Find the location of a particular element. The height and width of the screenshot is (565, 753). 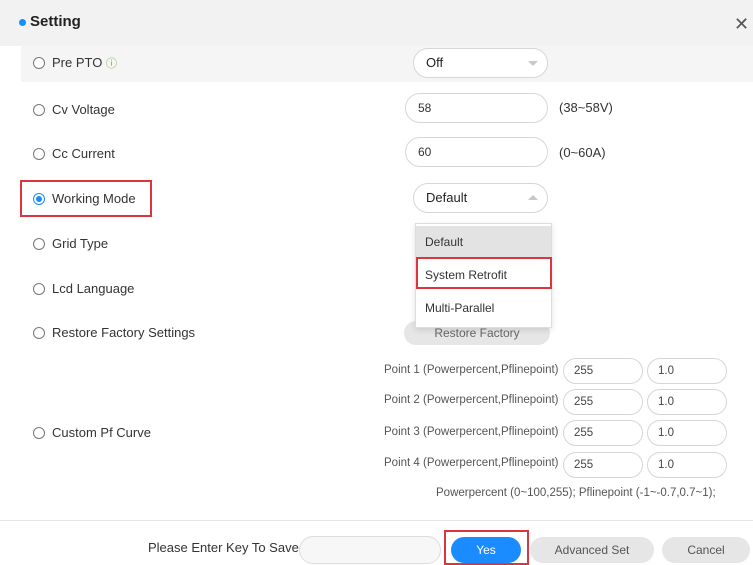

lcd-language-label: Lcd Language is located at coordinates (93, 288).